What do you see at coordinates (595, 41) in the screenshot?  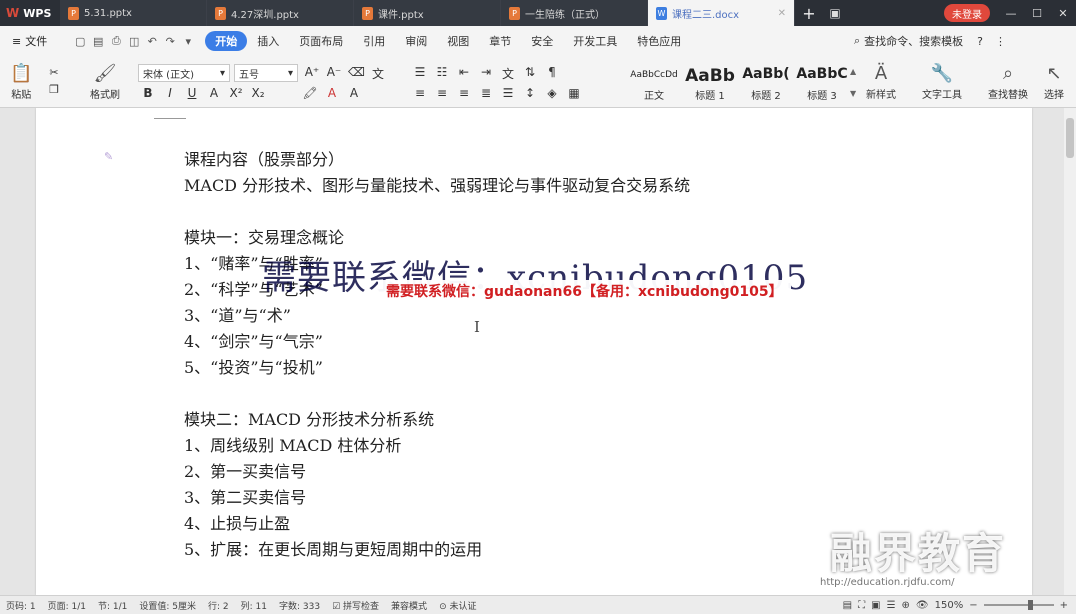 I see `tab-developer: 开发工具` at bounding box center [595, 41].